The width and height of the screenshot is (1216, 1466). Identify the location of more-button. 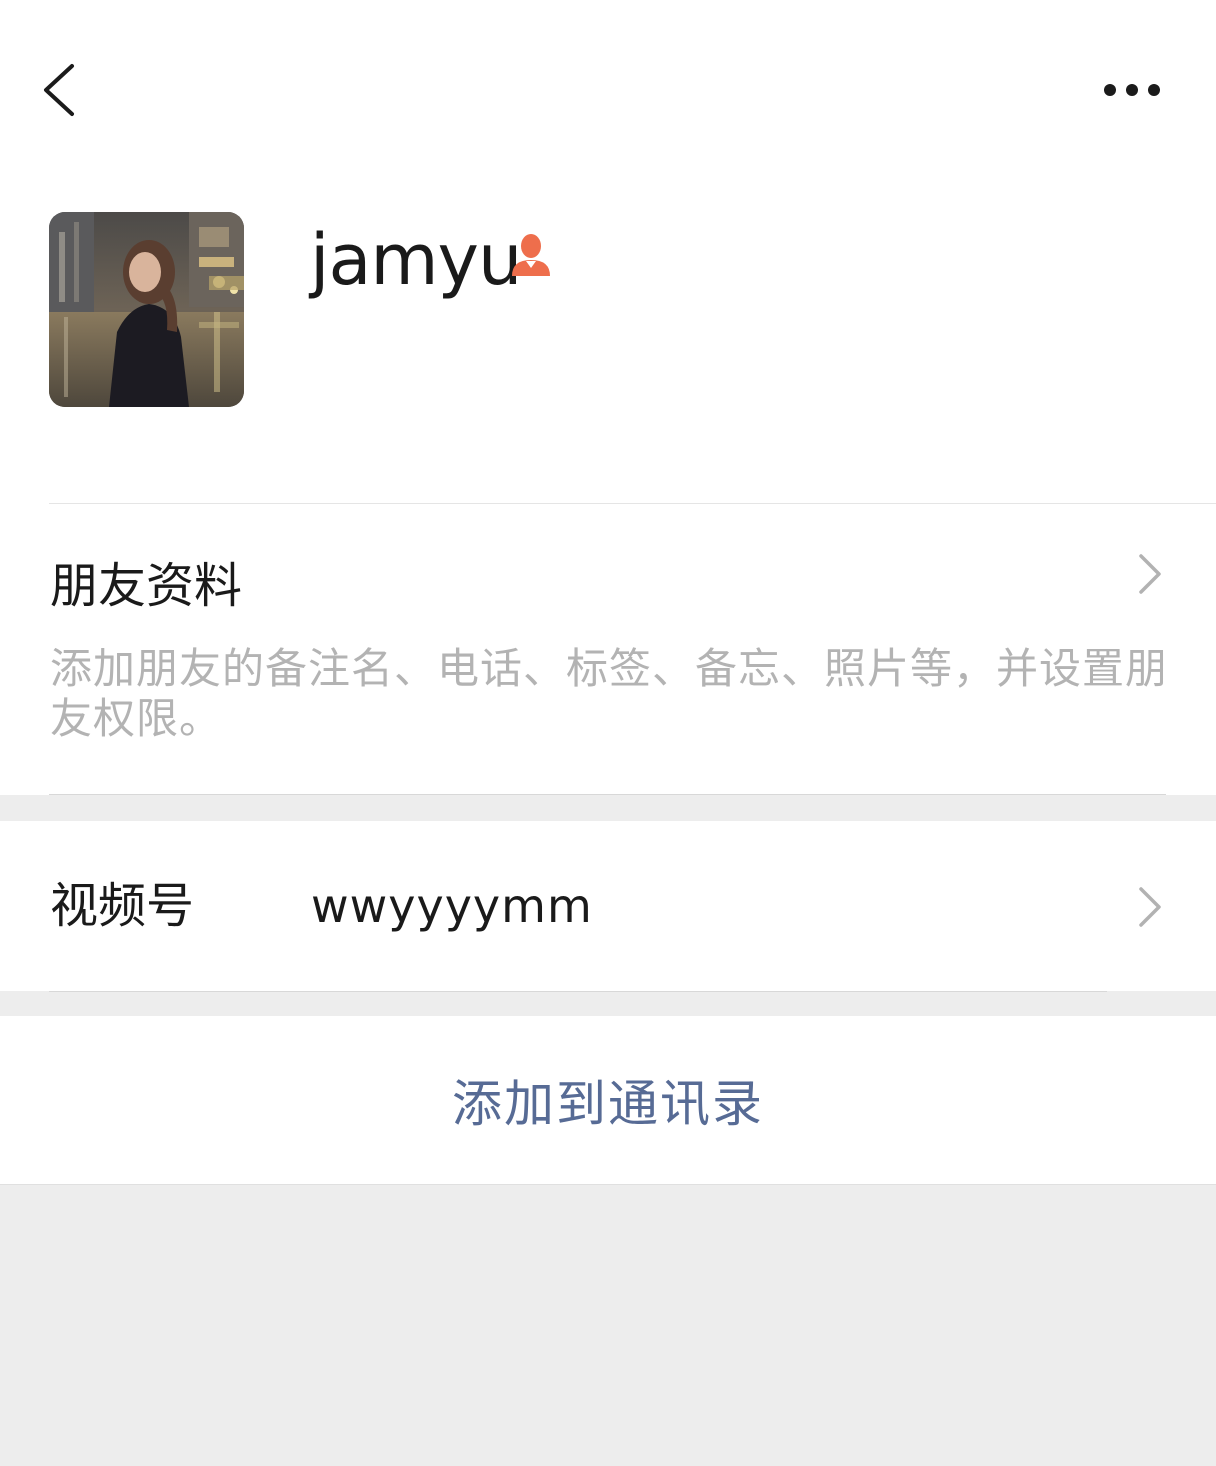
(1132, 90).